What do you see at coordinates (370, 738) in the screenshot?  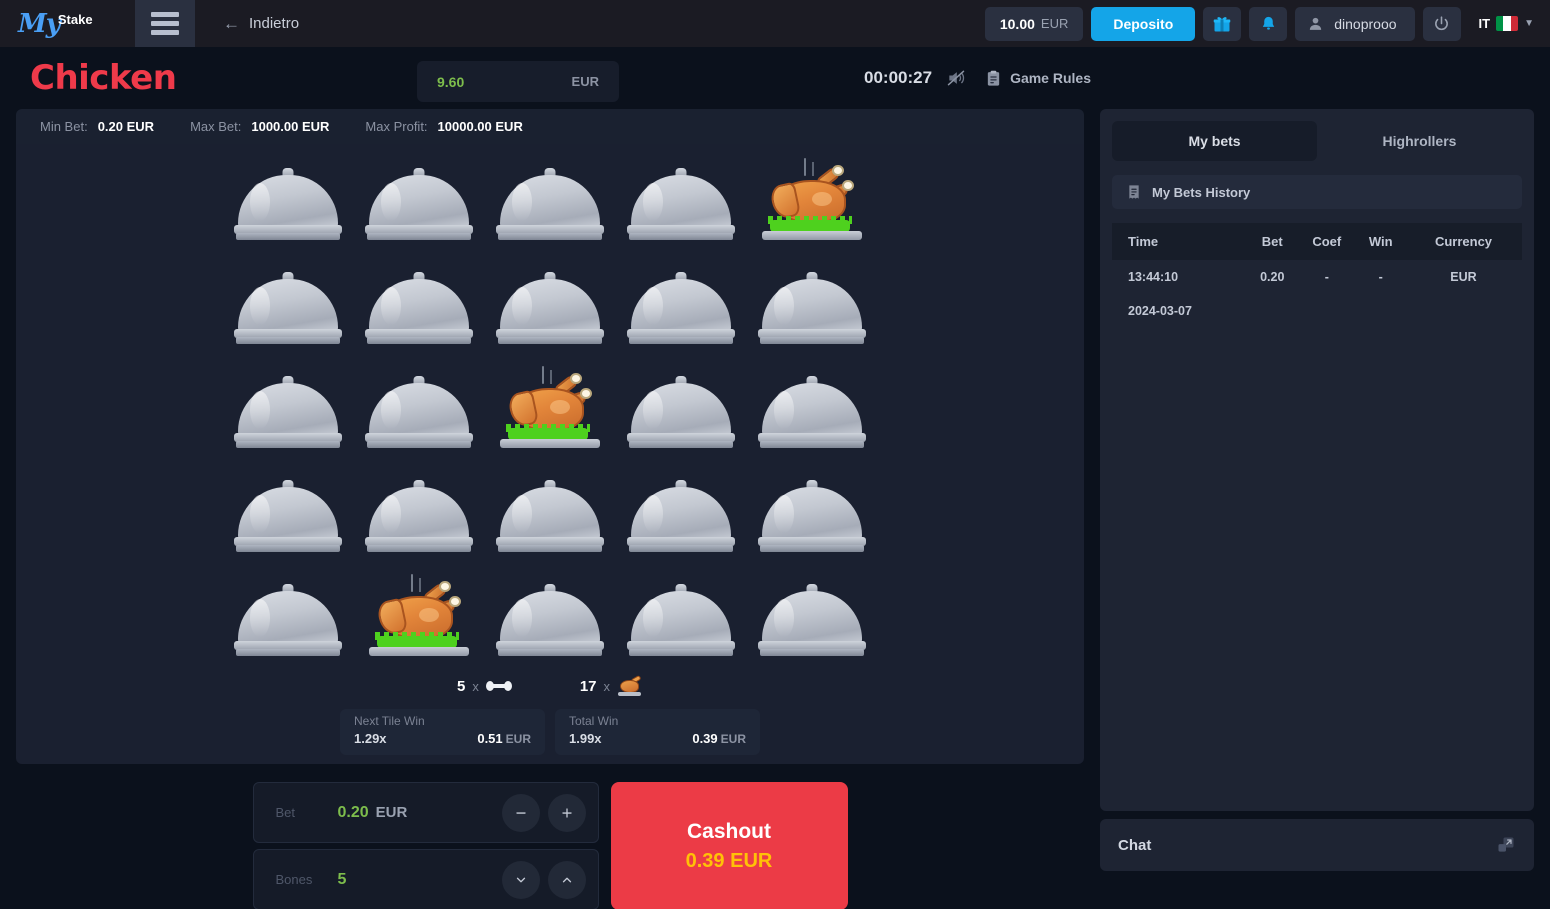 I see `win-panel-multiplier: 1.29x` at bounding box center [370, 738].